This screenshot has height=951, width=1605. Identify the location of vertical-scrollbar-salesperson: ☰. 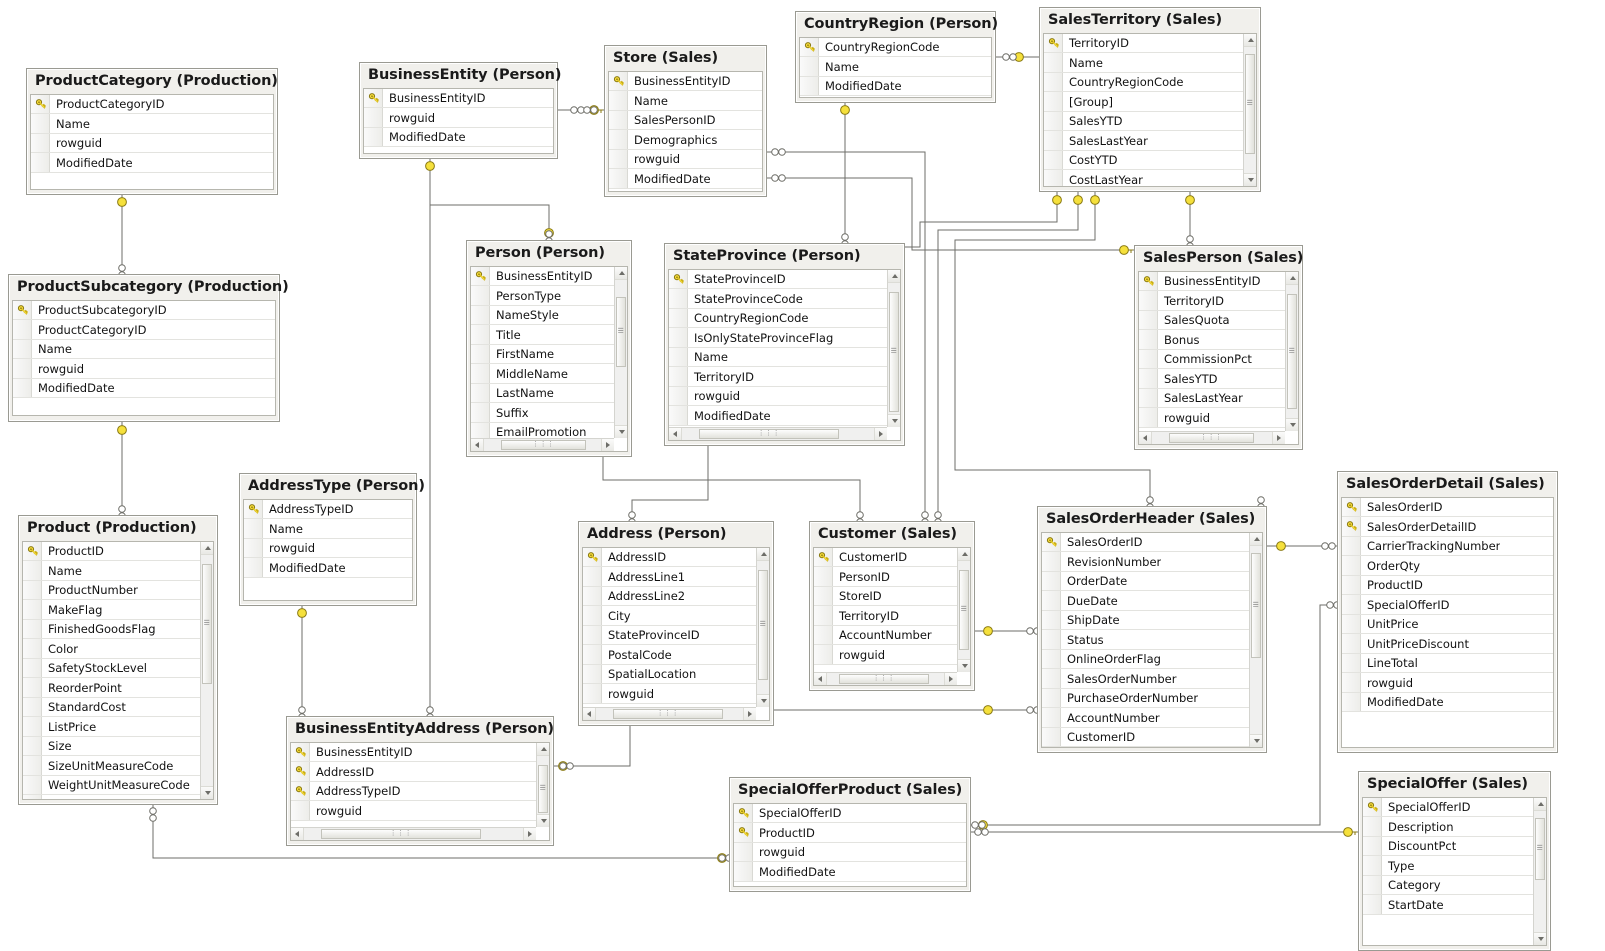
(1291, 351).